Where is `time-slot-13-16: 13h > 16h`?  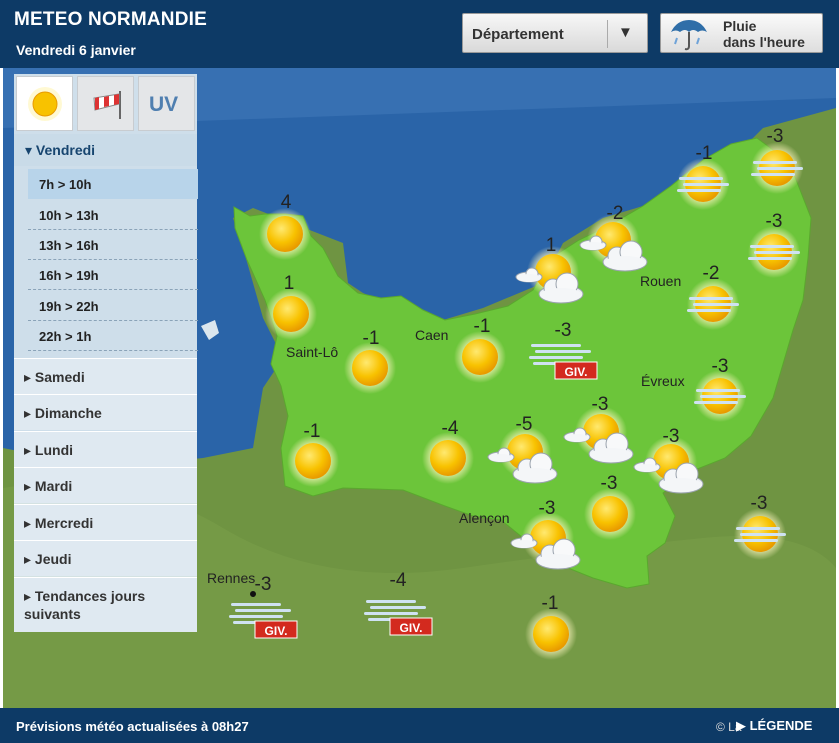 time-slot-13-16: 13h > 16h is located at coordinates (113, 245).